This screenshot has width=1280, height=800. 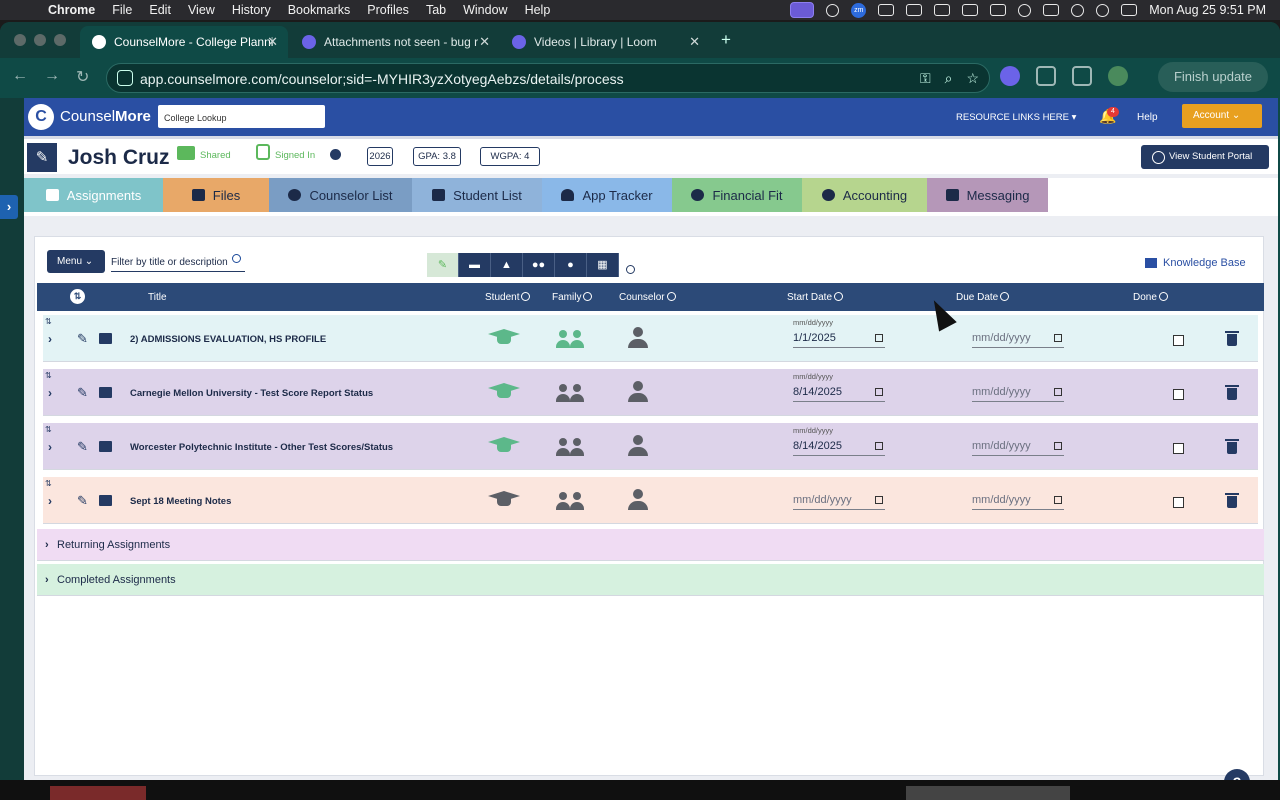 What do you see at coordinates (650, 545) in the screenshot?
I see `returning-assignments-section: › Returning Assignments` at bounding box center [650, 545].